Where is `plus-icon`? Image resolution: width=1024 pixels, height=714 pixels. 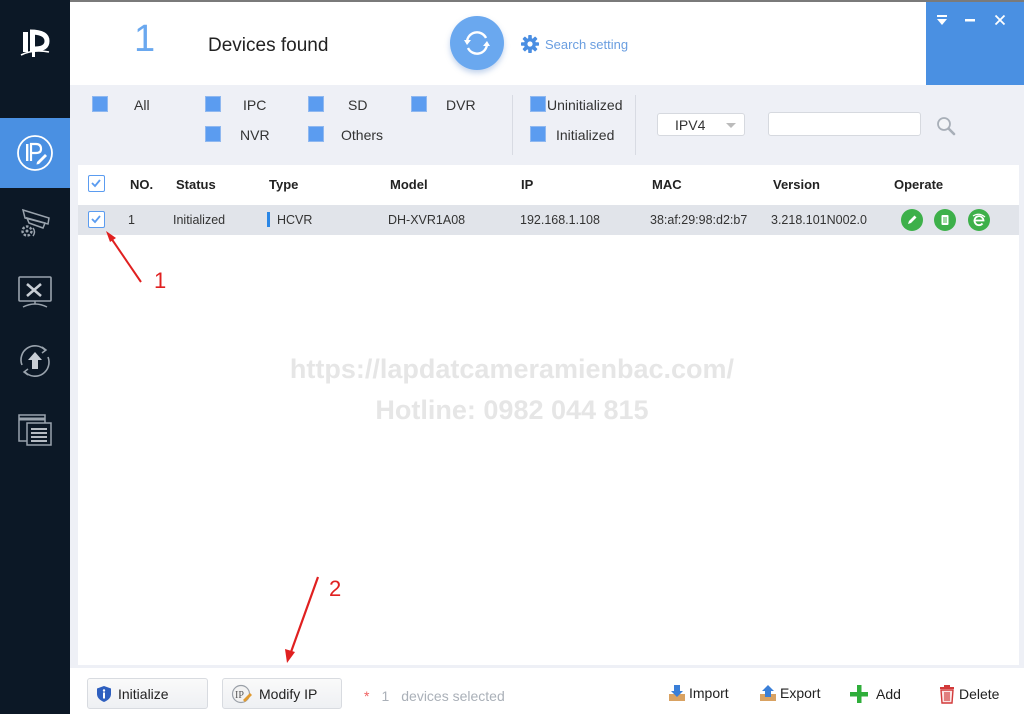
plus-icon is located at coordinates (859, 694).